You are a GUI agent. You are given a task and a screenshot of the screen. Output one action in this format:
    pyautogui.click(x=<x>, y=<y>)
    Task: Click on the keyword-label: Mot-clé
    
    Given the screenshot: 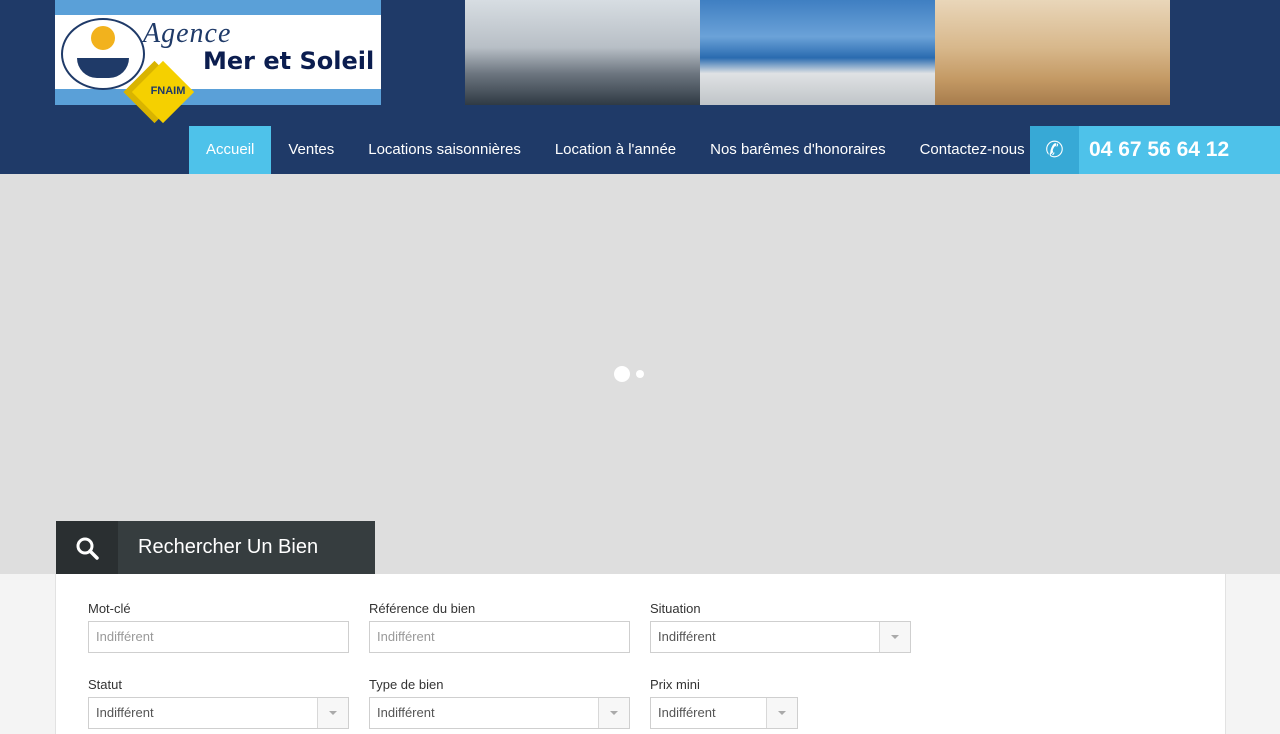 What is the action you would take?
    pyautogui.click(x=109, y=608)
    